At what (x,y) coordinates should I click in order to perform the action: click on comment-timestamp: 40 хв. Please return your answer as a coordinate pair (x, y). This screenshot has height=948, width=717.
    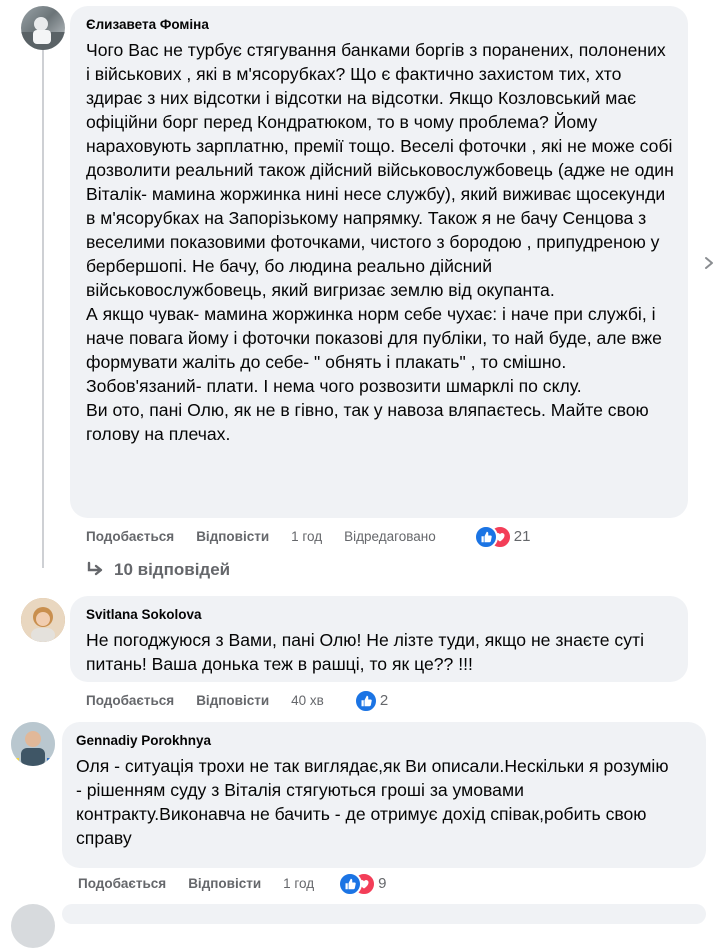
    Looking at the image, I should click on (307, 700).